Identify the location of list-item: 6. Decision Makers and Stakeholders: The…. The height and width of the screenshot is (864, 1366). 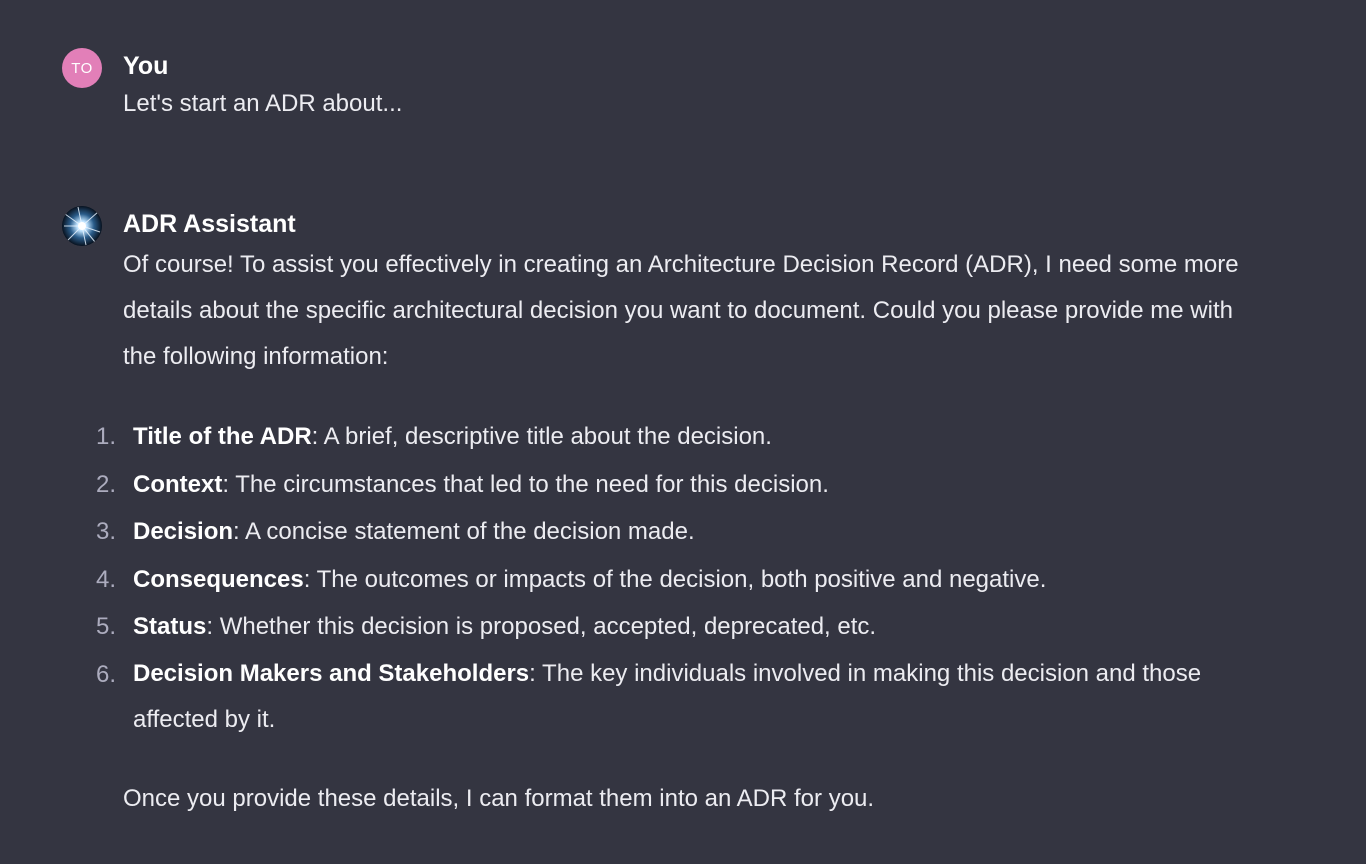
(691, 697).